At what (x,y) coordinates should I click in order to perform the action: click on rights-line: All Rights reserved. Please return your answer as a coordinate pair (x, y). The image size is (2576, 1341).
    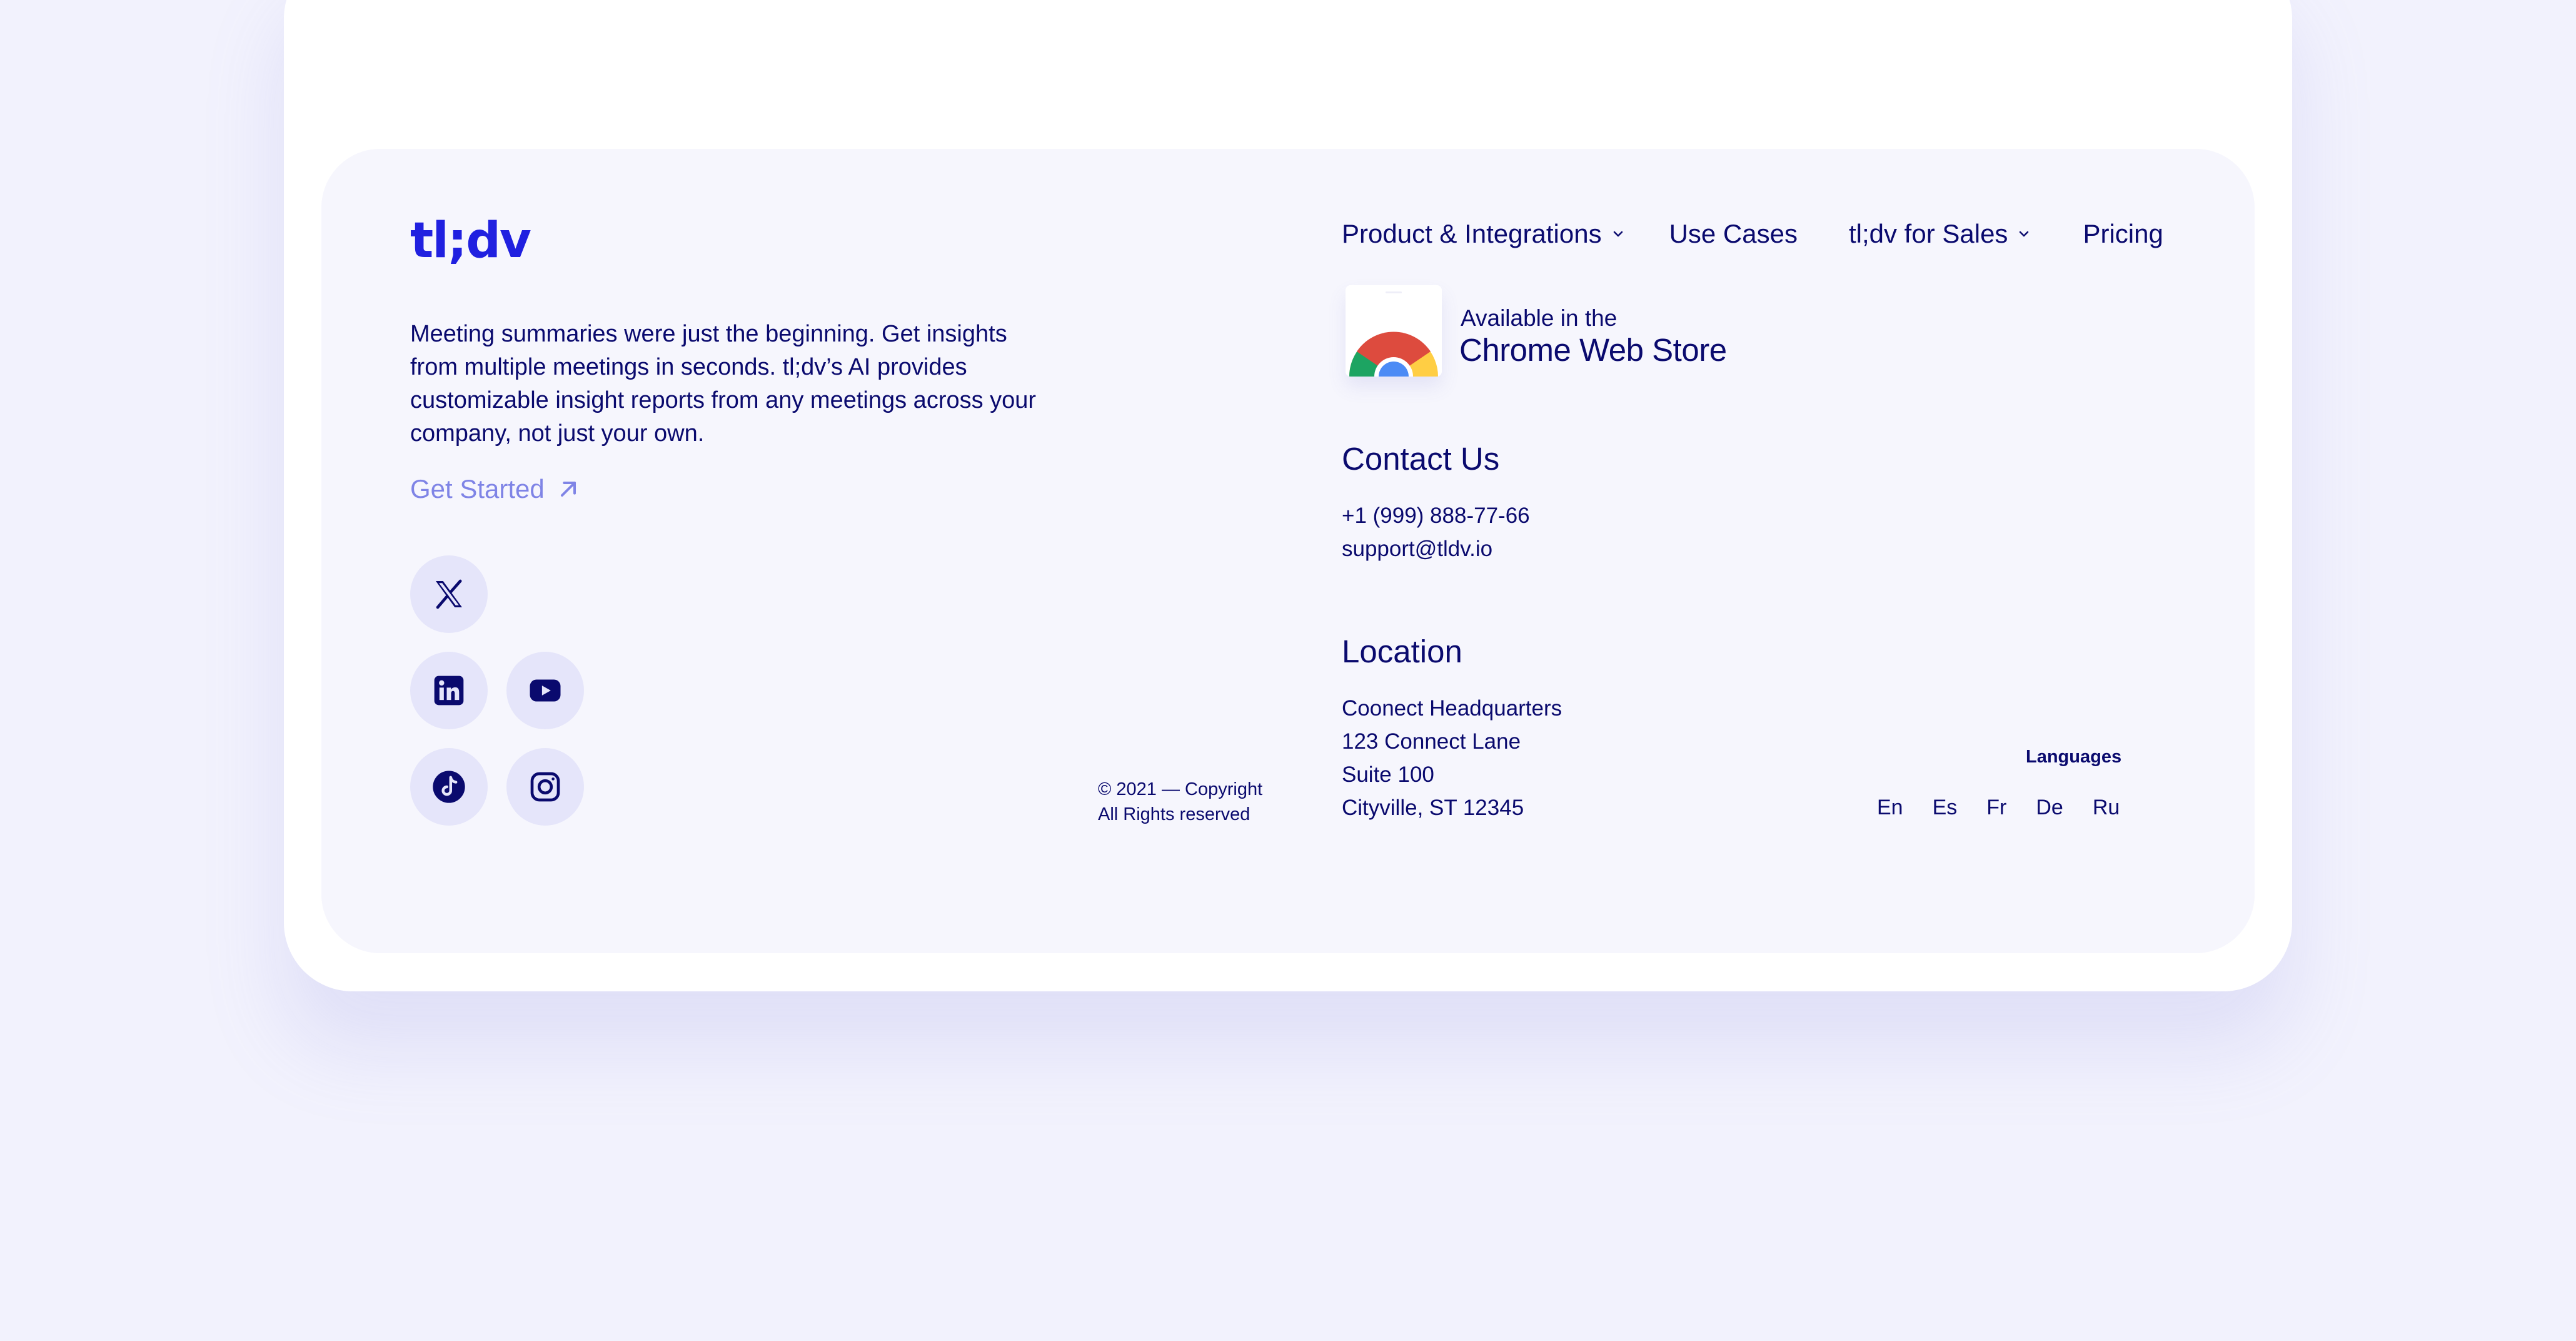
    Looking at the image, I should click on (1174, 814).